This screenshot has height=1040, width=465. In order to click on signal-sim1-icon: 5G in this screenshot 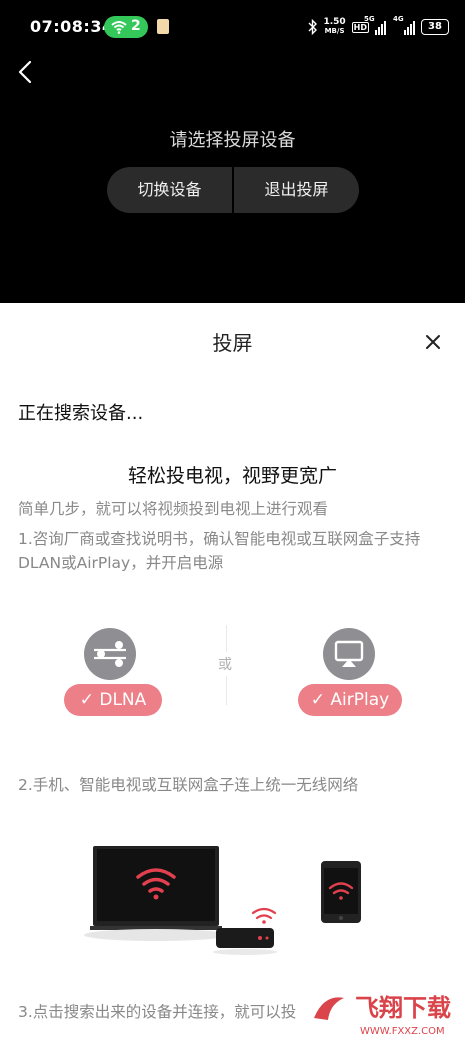, I will do `click(375, 25)`.